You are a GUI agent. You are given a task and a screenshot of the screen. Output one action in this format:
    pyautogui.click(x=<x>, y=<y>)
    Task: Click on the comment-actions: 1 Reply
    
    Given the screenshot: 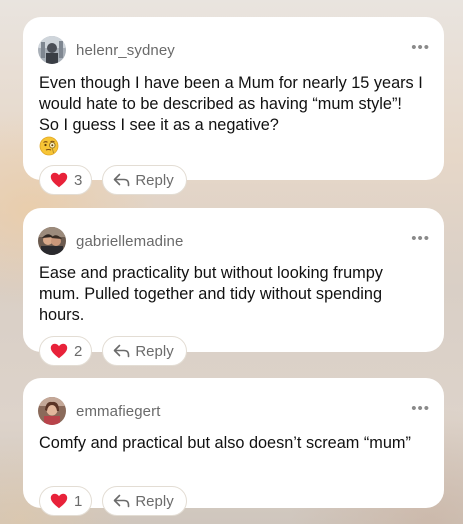 What is the action you would take?
    pyautogui.click(x=113, y=501)
    